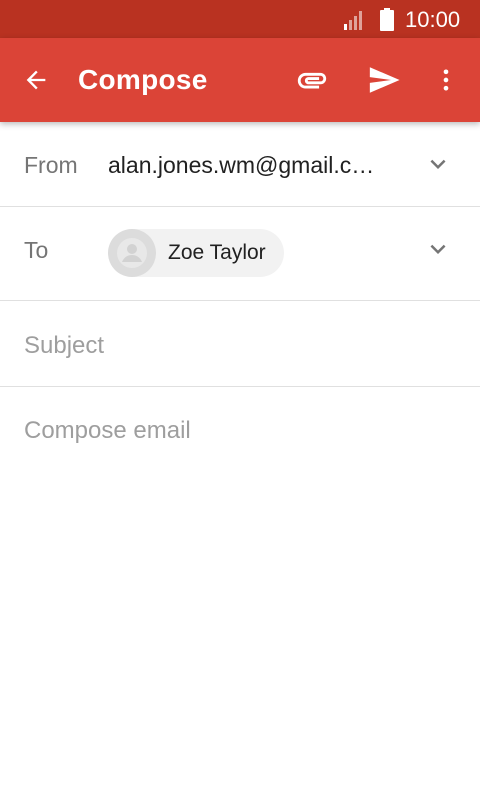  I want to click on recipient-chip: Zoe Taylor, so click(196, 253).